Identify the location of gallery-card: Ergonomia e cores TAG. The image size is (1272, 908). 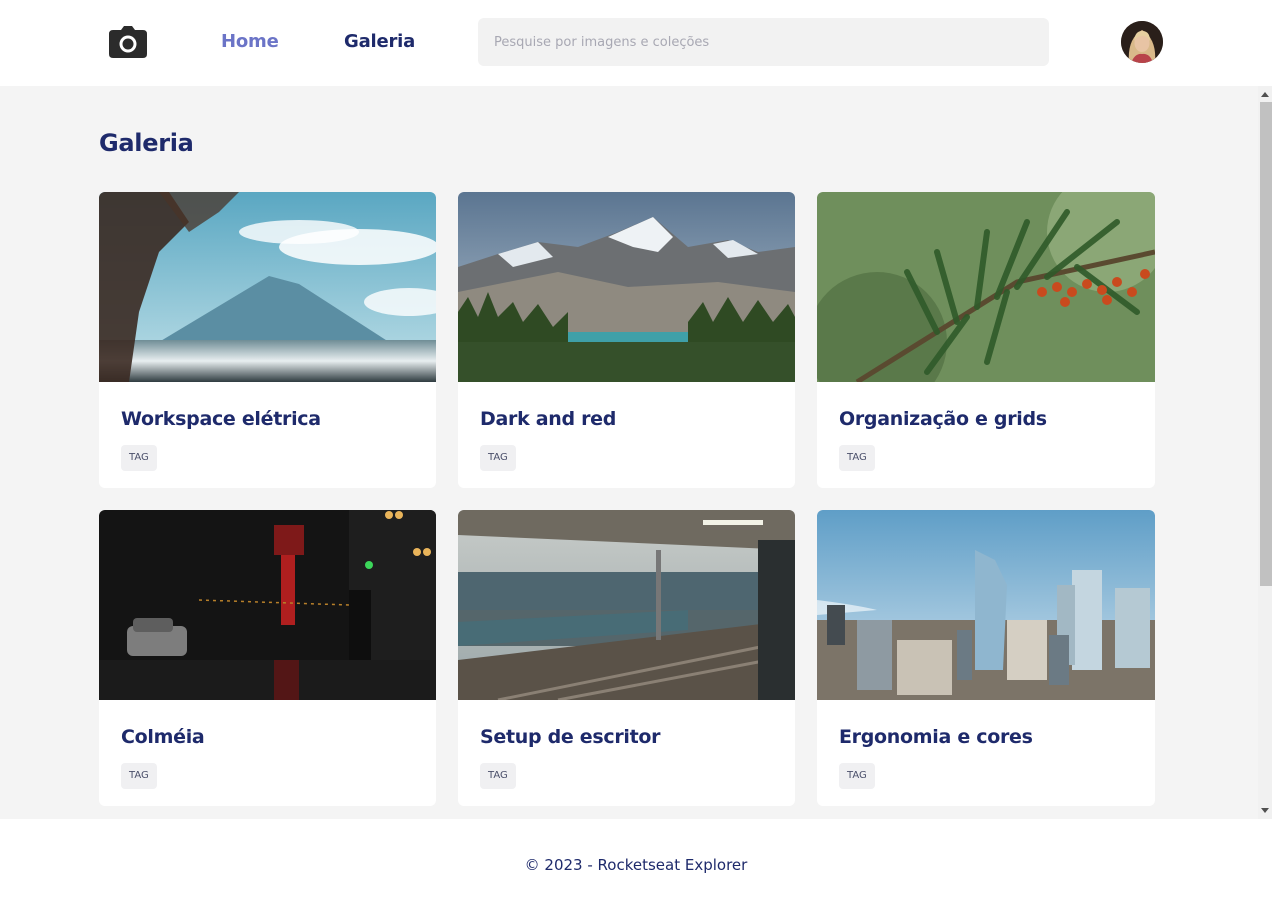
(986, 658).